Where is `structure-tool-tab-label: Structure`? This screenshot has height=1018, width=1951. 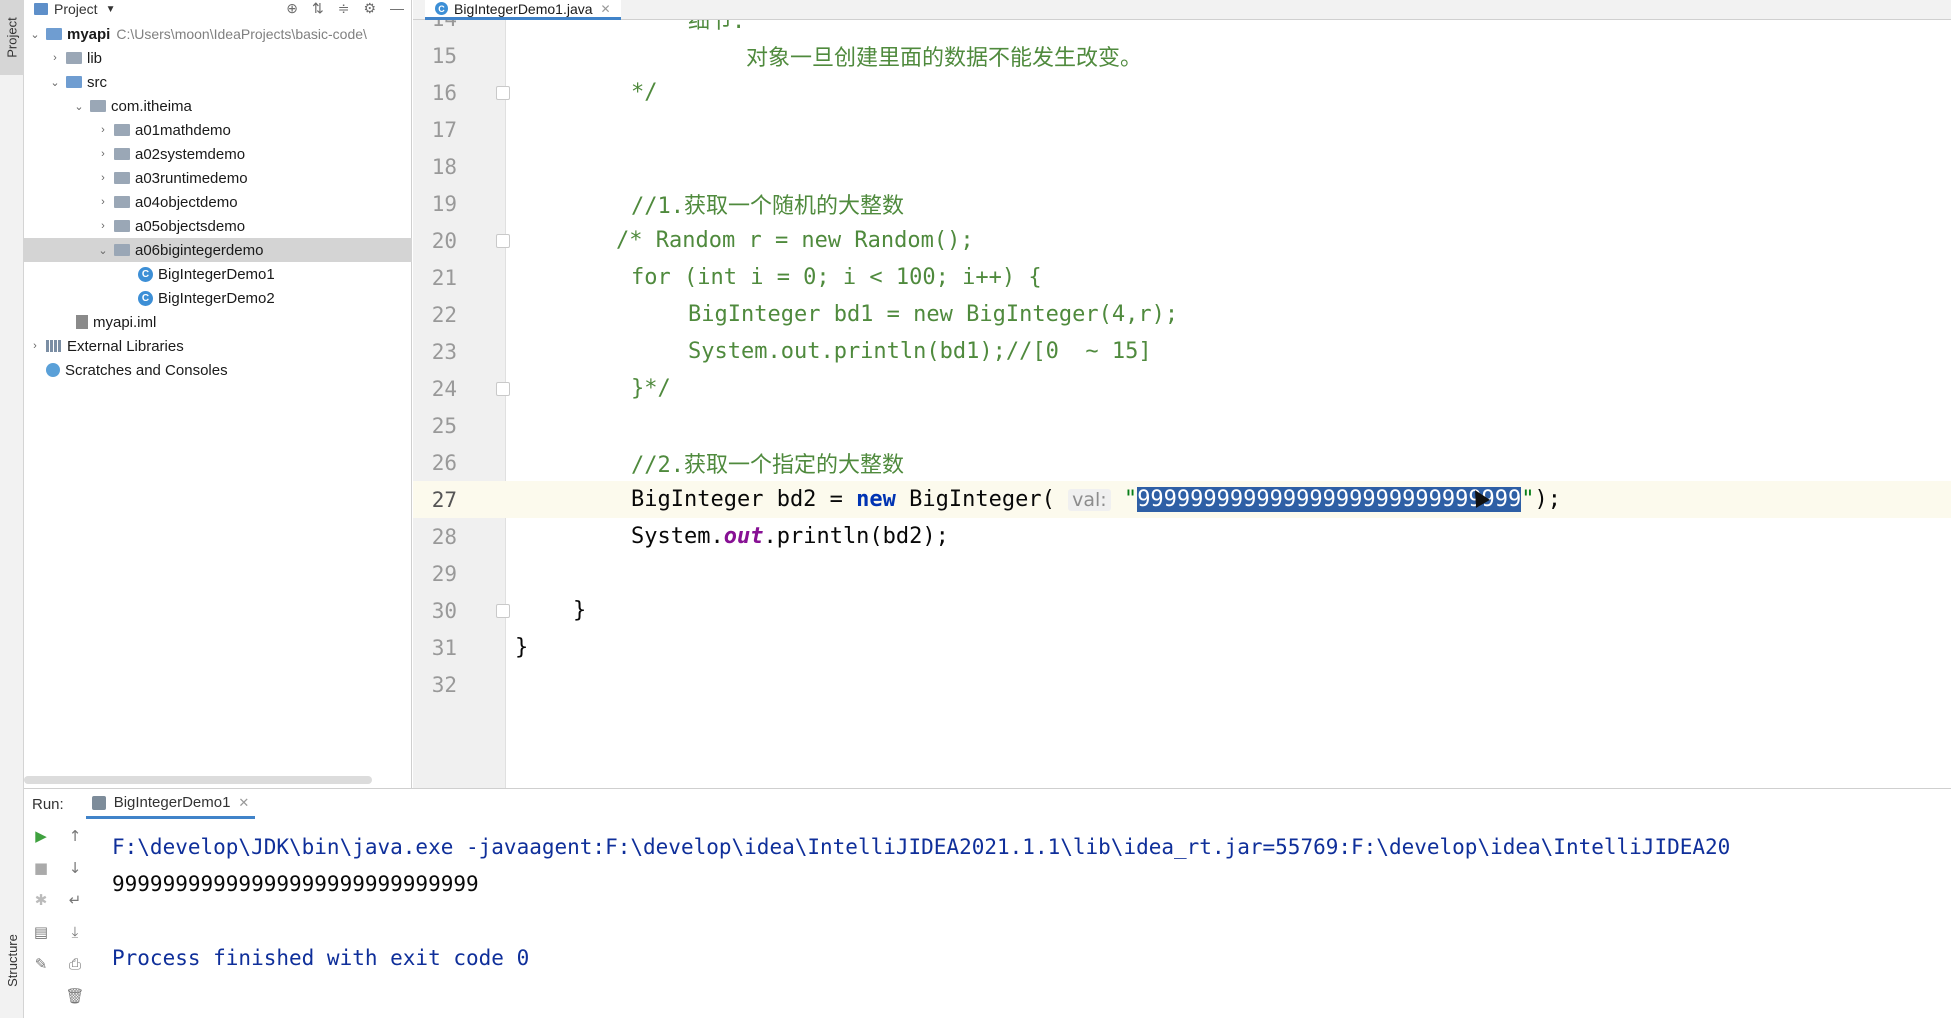
structure-tool-tab-label: Structure is located at coordinates (12, 960).